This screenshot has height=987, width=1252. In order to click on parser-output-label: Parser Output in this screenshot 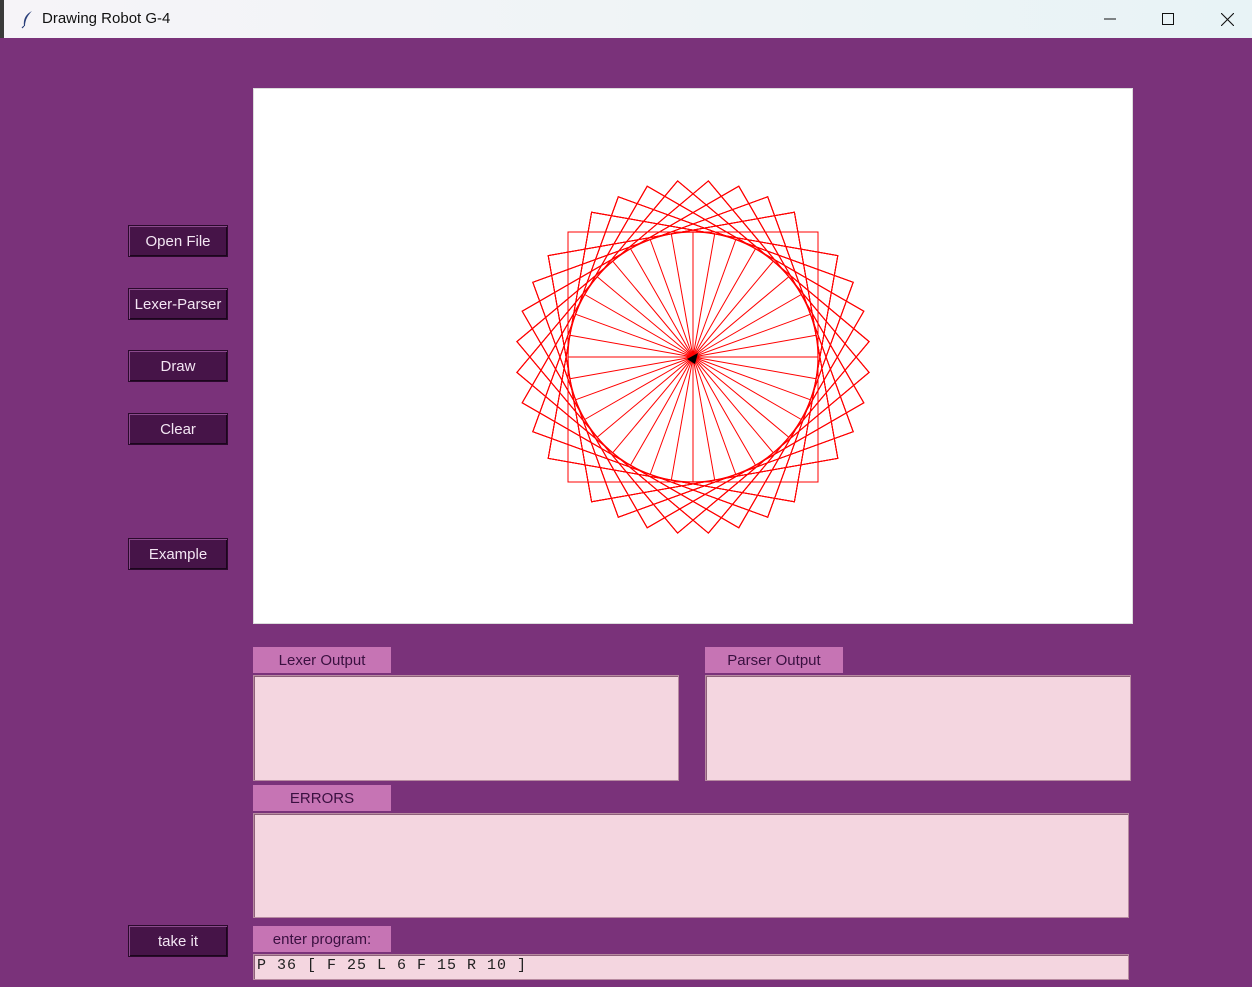, I will do `click(774, 660)`.